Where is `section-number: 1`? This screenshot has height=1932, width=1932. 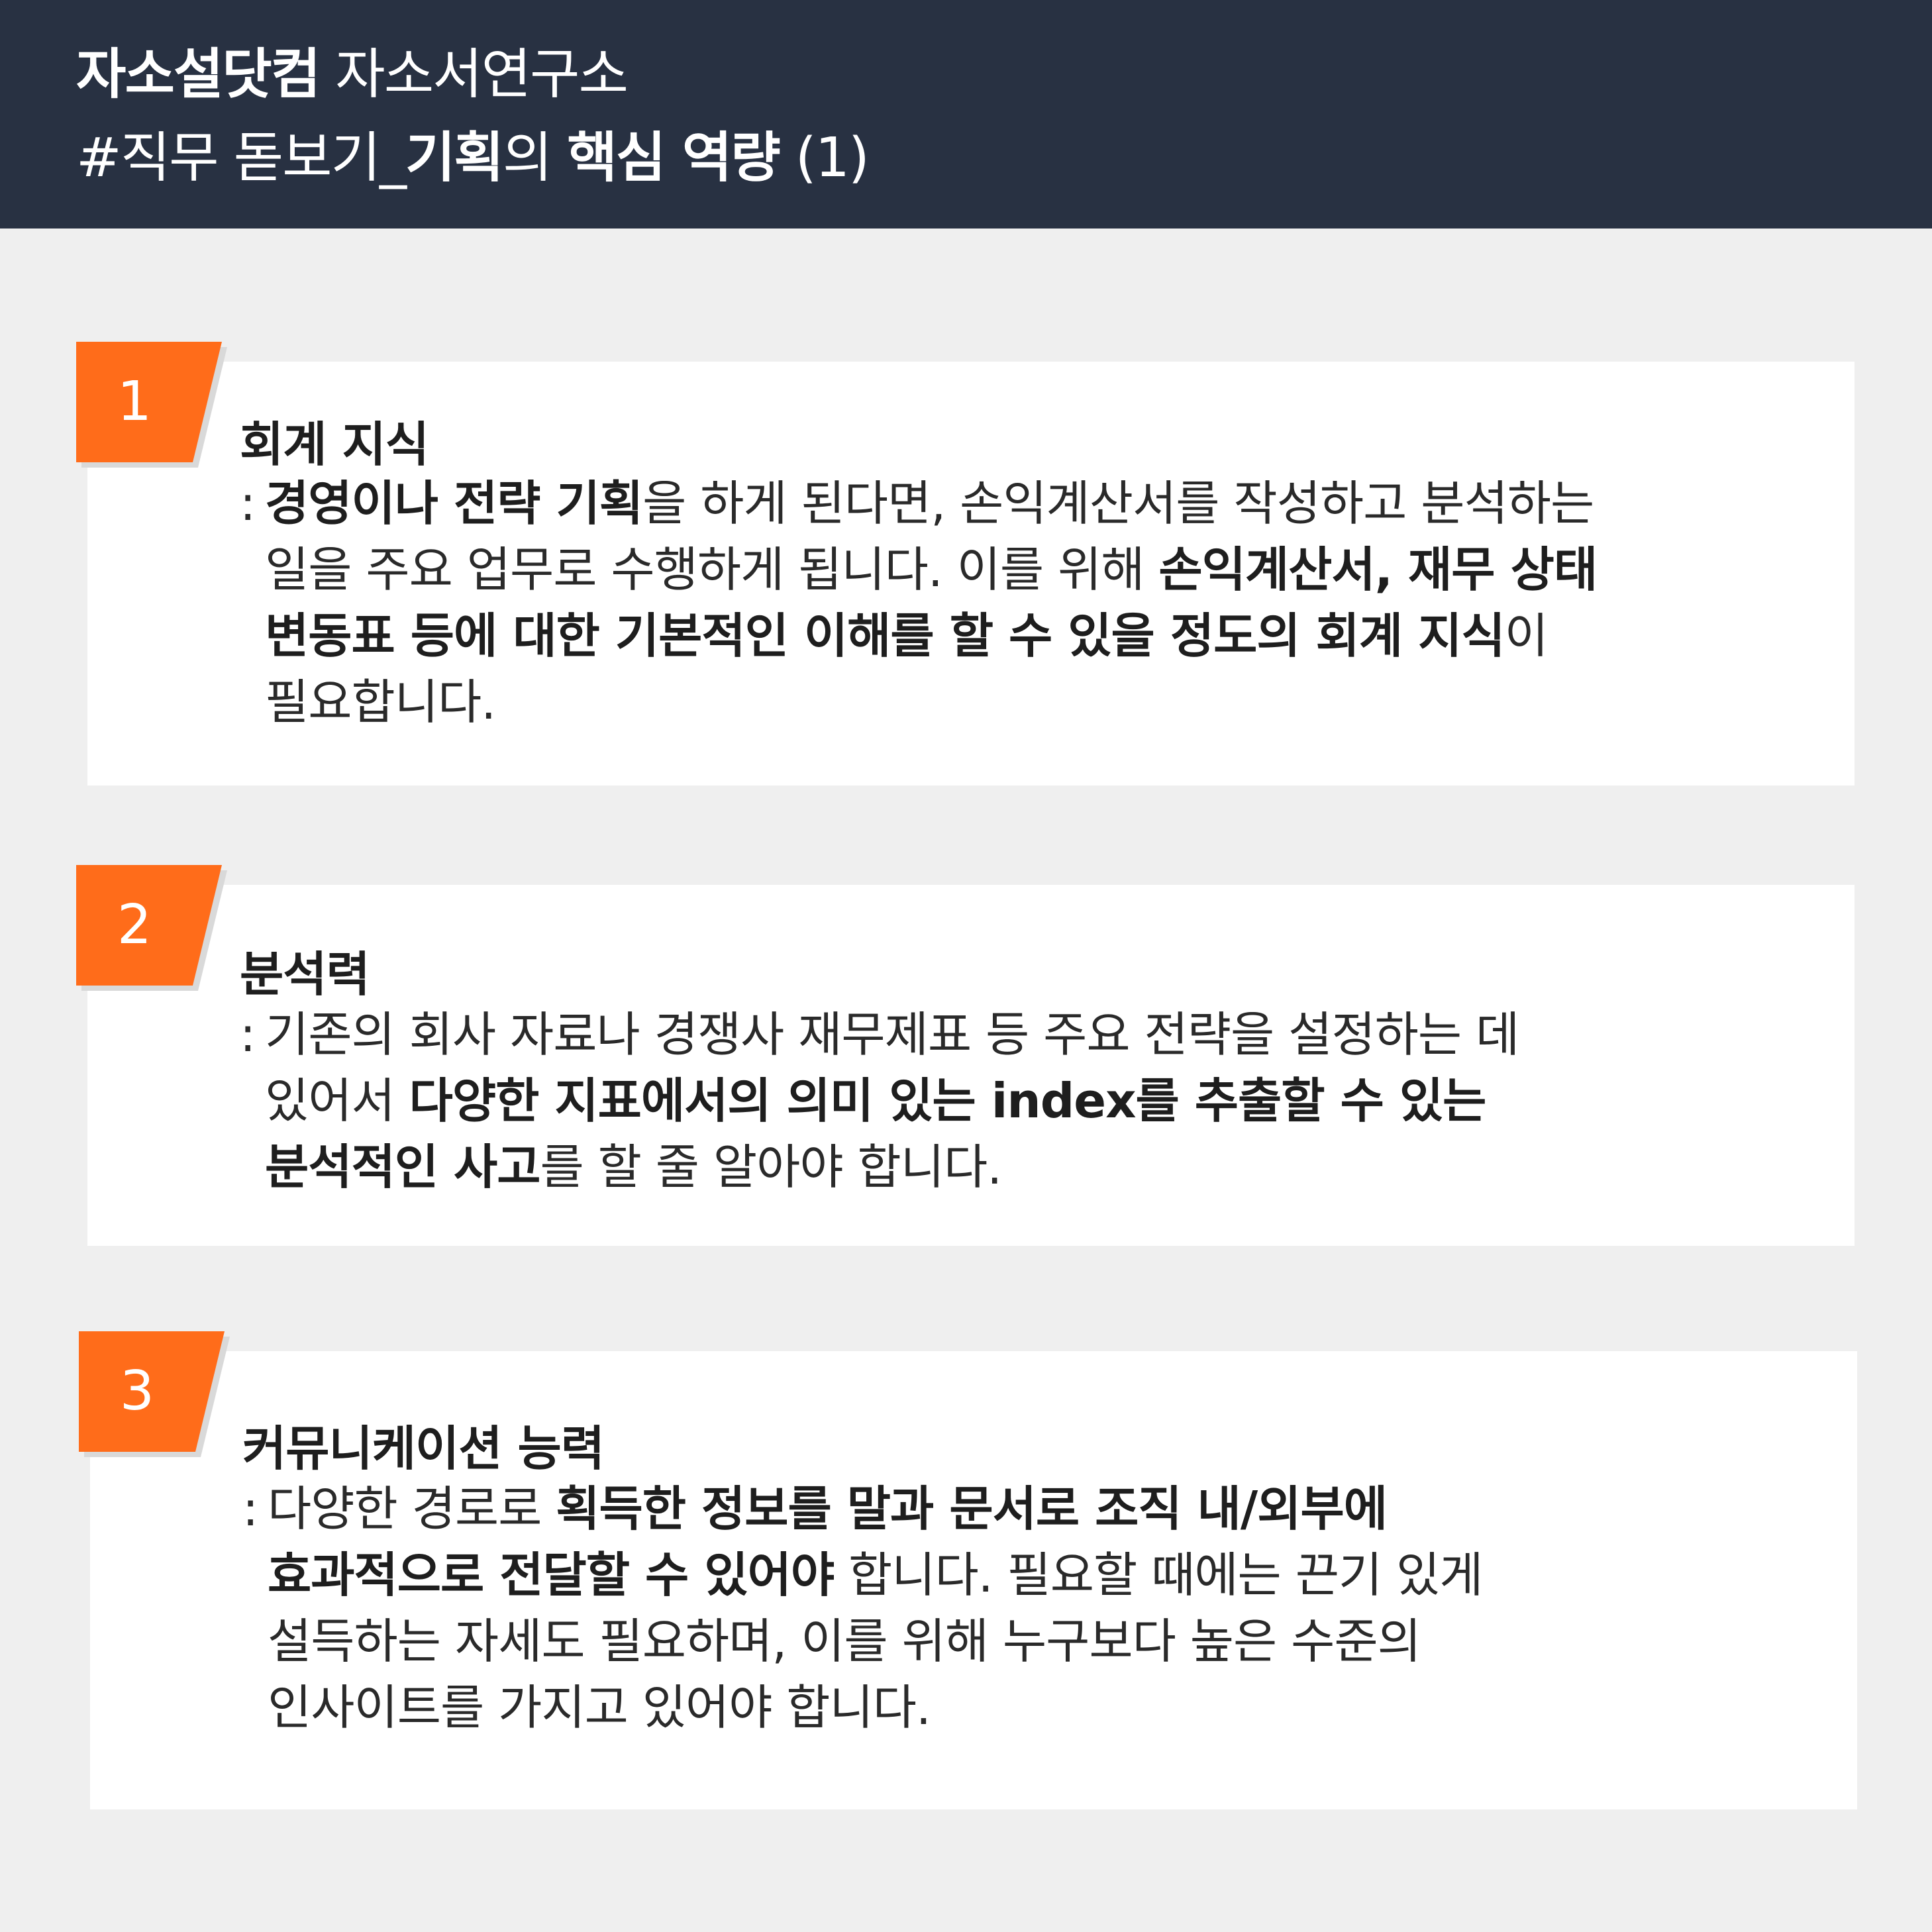
section-number: 1 is located at coordinates (134, 401).